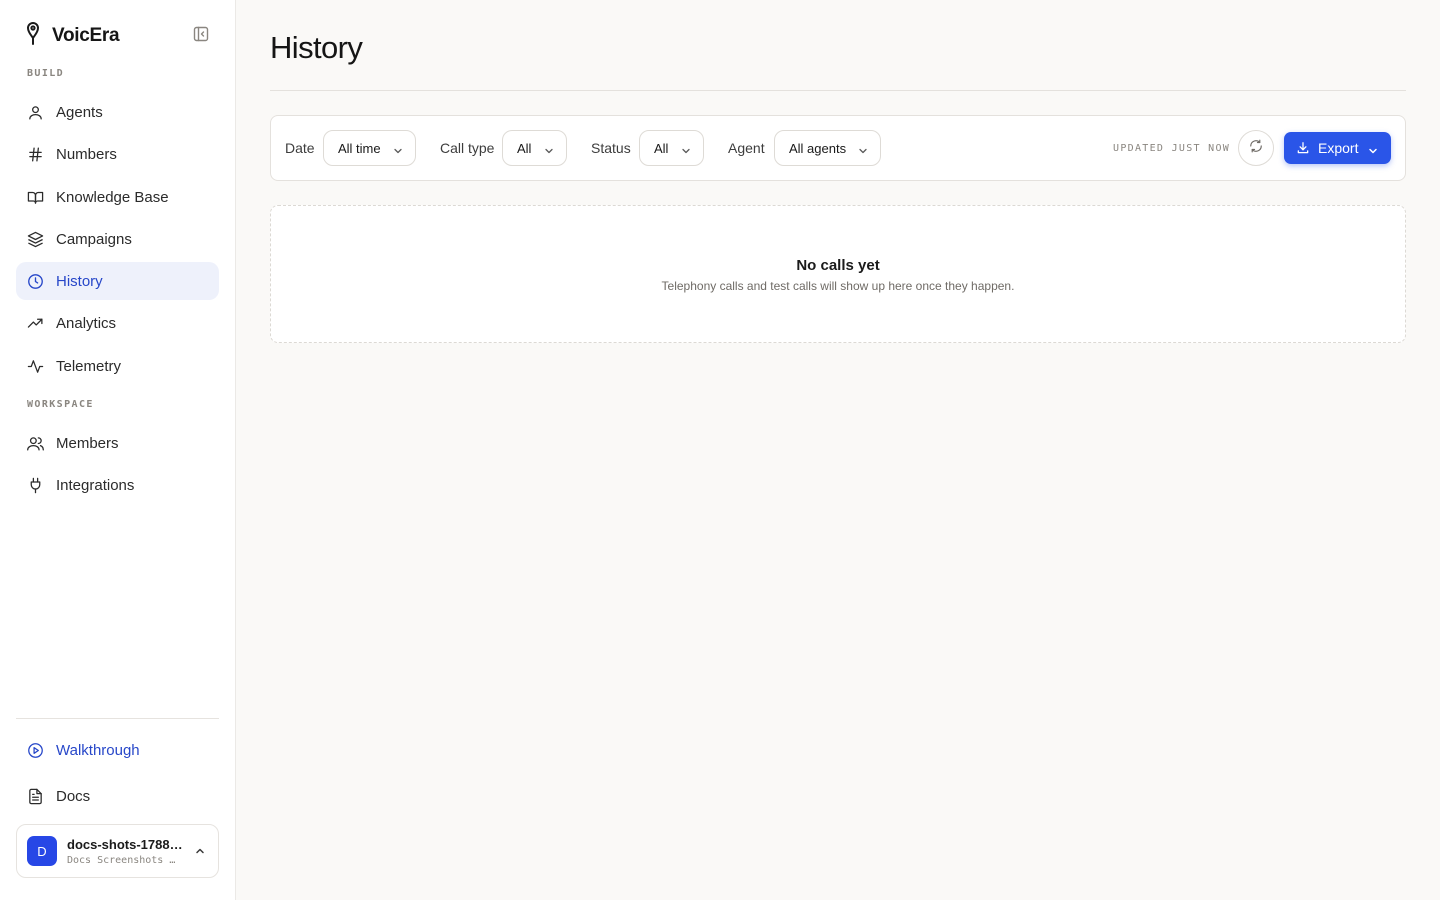 This screenshot has height=900, width=1440. I want to click on avatar: D, so click(42, 851).